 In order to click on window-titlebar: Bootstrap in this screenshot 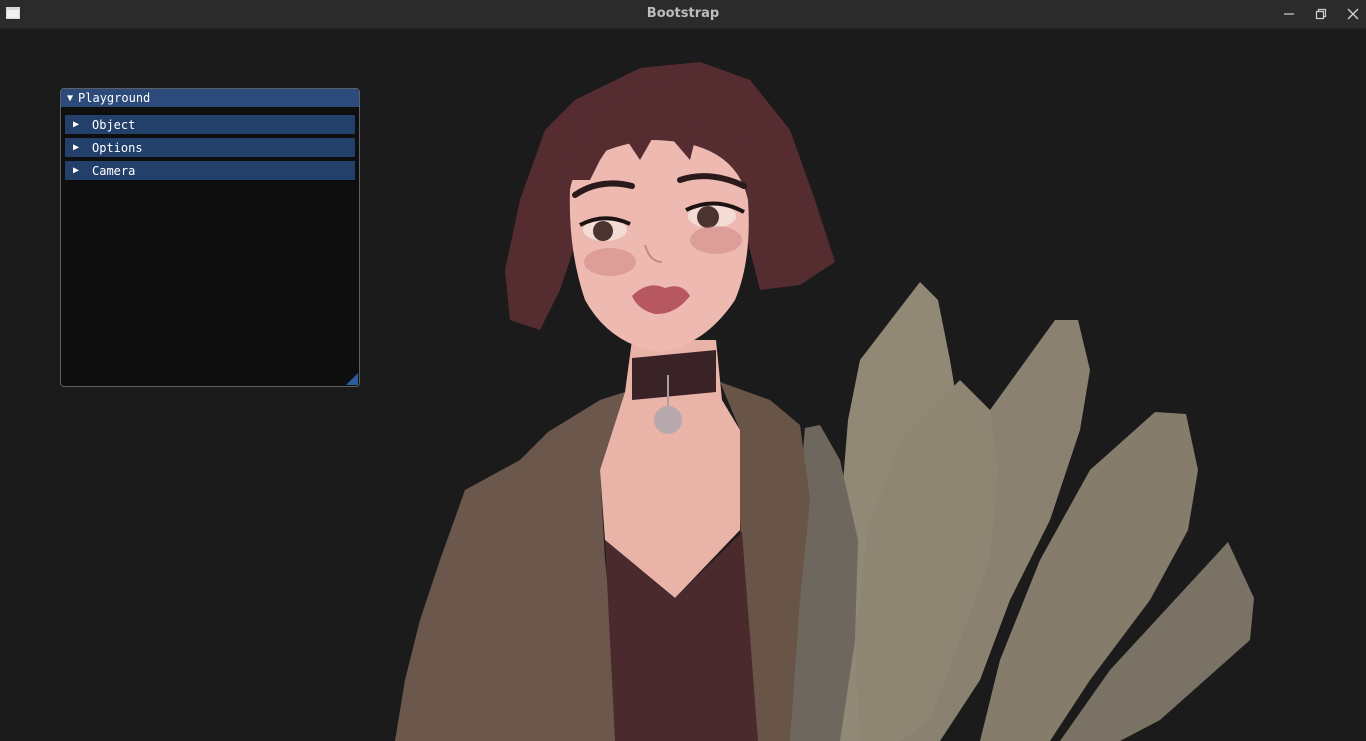, I will do `click(683, 14)`.